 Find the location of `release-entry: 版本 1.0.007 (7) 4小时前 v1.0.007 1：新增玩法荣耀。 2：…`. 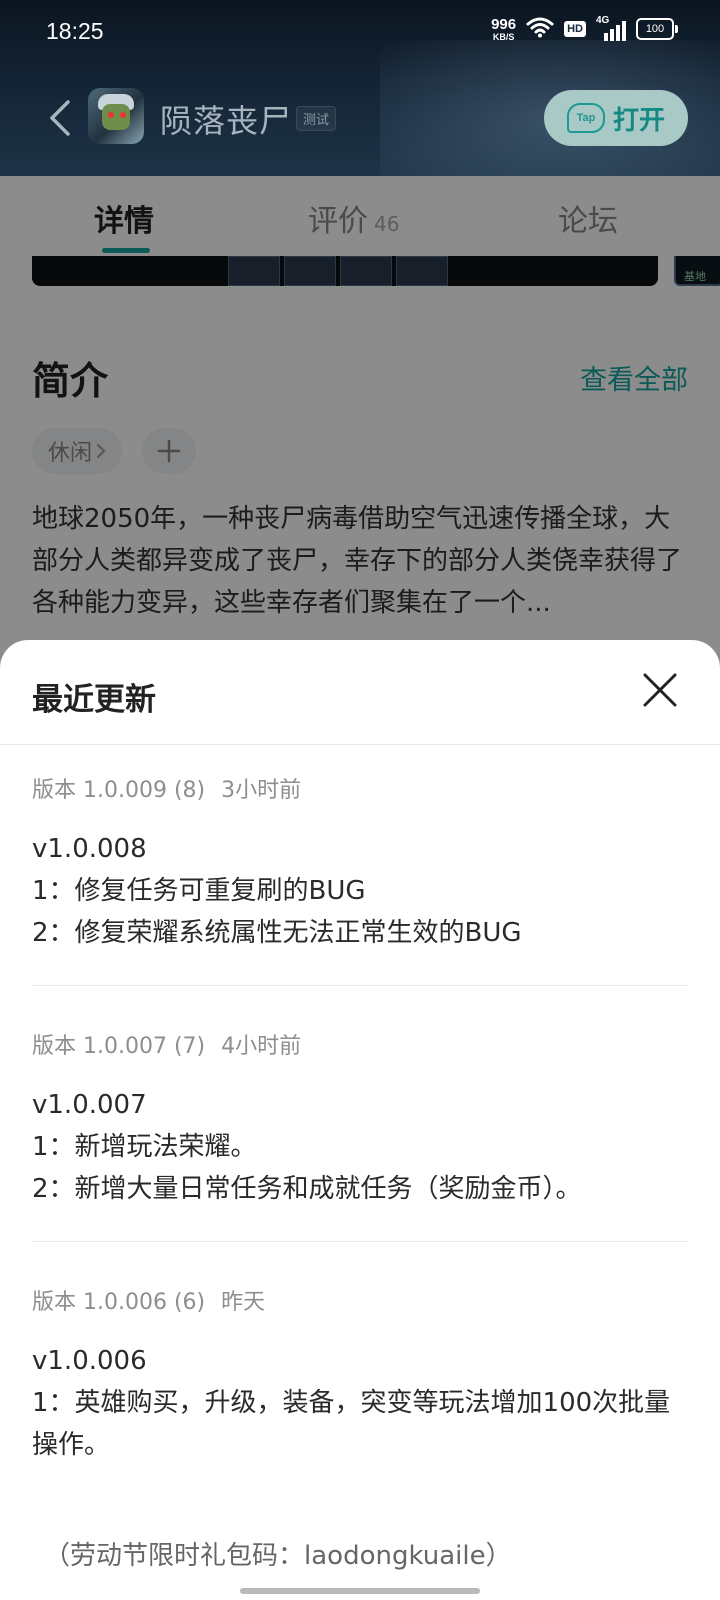

release-entry: 版本 1.0.007 (7) 4小时前 v1.0.007 1：新增玩法荣耀。 2：… is located at coordinates (360, 1119).